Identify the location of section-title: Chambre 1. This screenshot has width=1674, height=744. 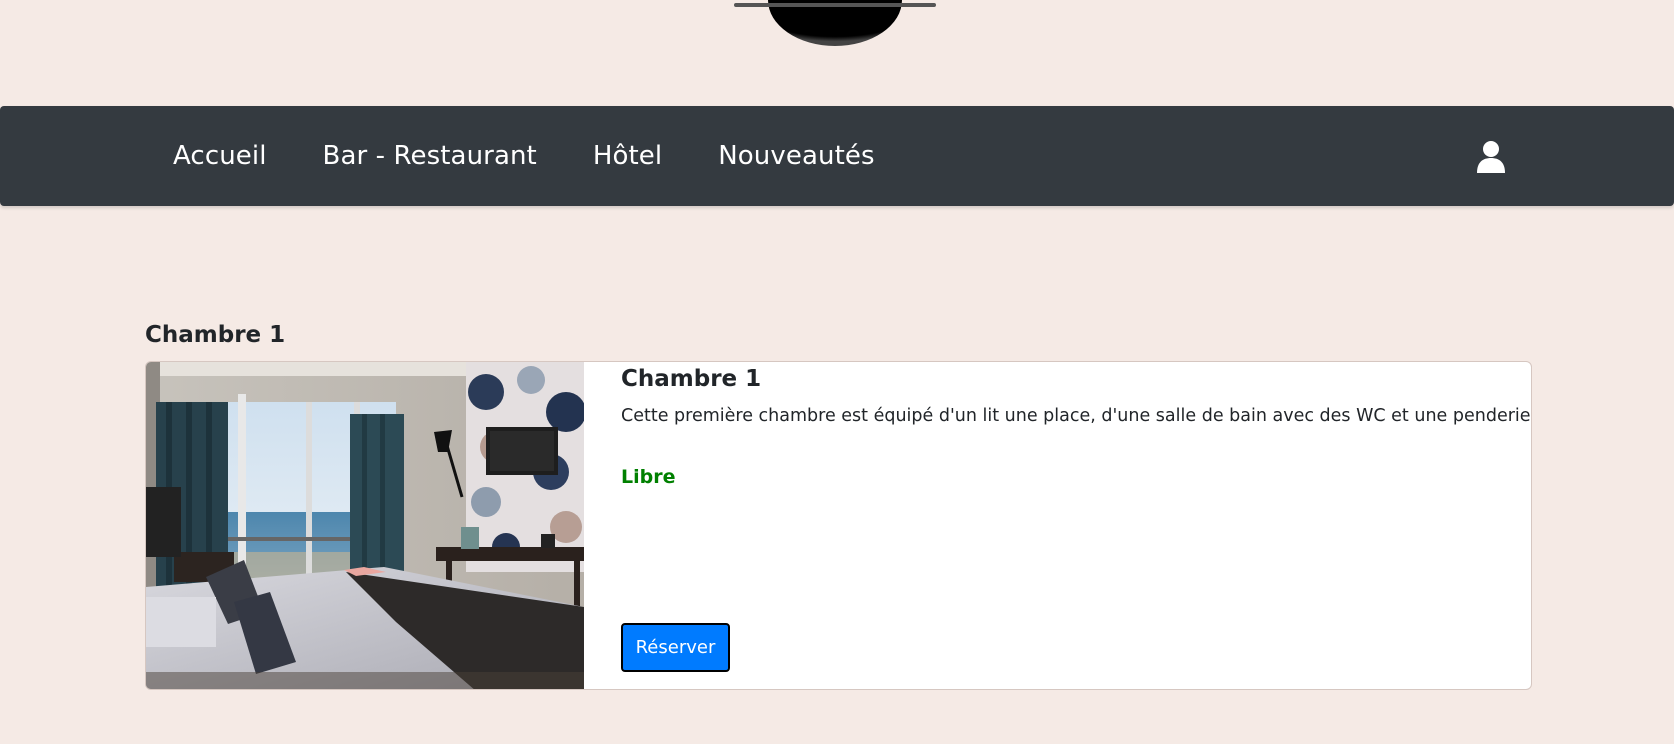
(215, 335).